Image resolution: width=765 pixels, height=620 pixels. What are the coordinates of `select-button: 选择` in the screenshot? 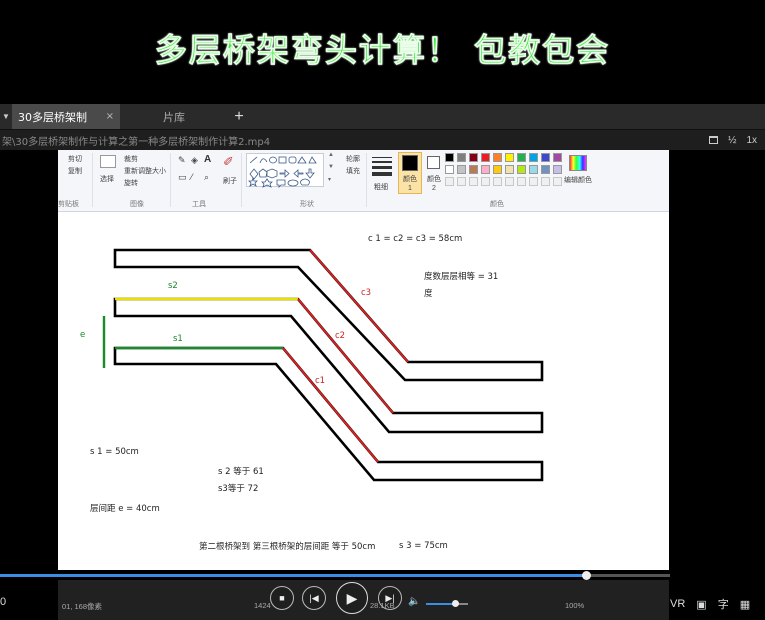 It's located at (107, 179).